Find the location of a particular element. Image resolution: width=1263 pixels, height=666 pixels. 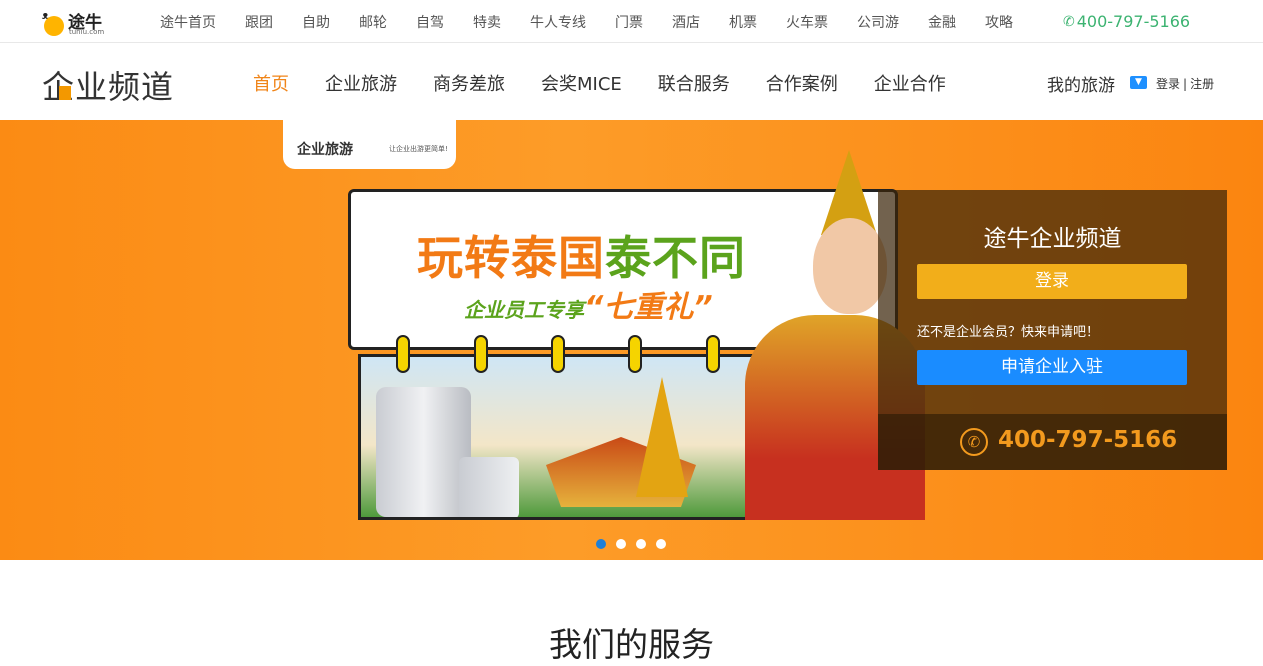

topnav-item: 特卖 is located at coordinates (487, 22).